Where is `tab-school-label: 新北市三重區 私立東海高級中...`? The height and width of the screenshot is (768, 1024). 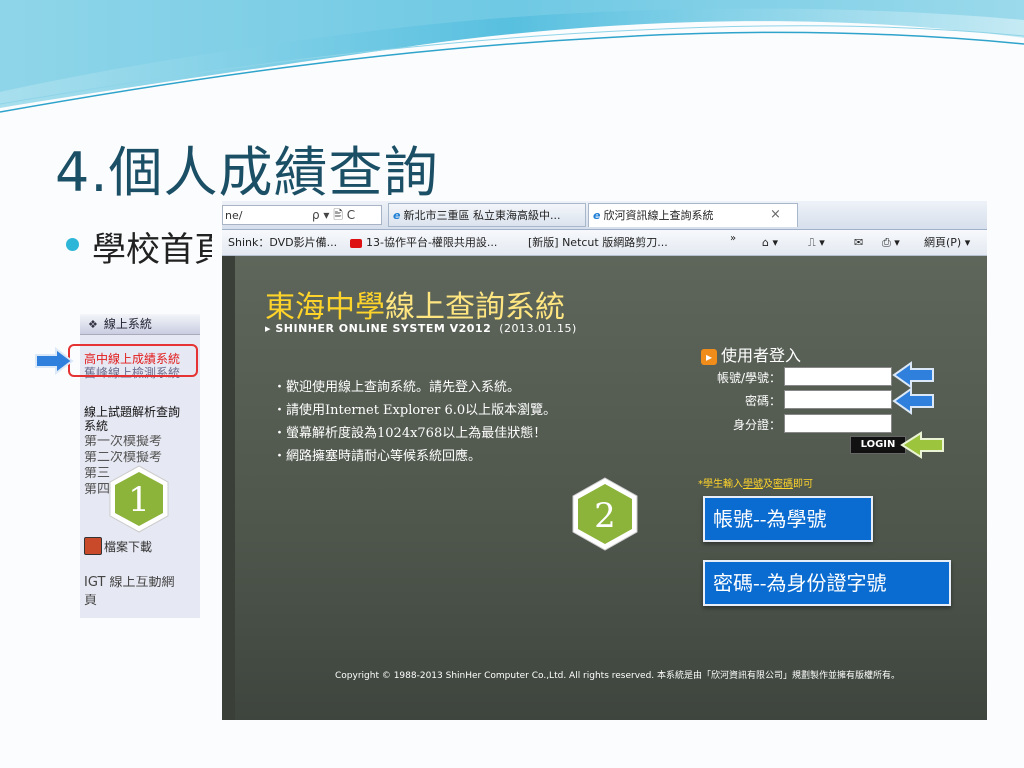
tab-school-label: 新北市三重區 私立東海高級中... is located at coordinates (482, 215).